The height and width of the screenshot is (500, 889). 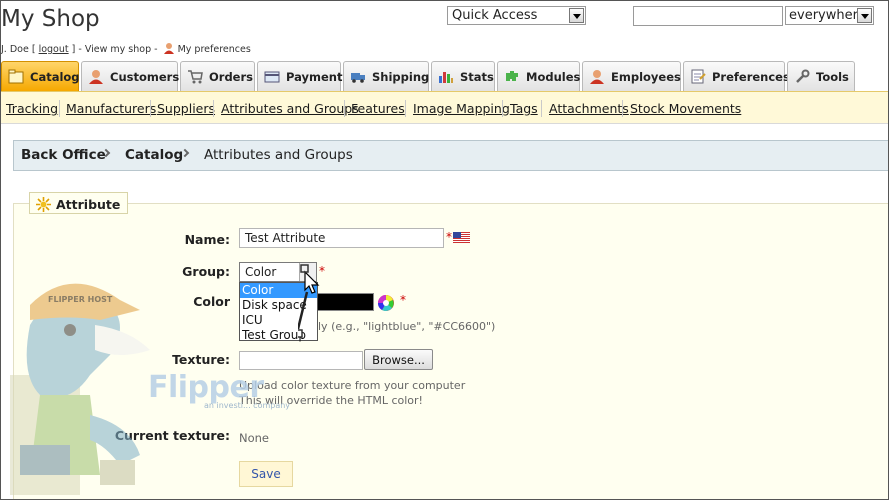 I want to click on logout-link: logout, so click(x=54, y=49).